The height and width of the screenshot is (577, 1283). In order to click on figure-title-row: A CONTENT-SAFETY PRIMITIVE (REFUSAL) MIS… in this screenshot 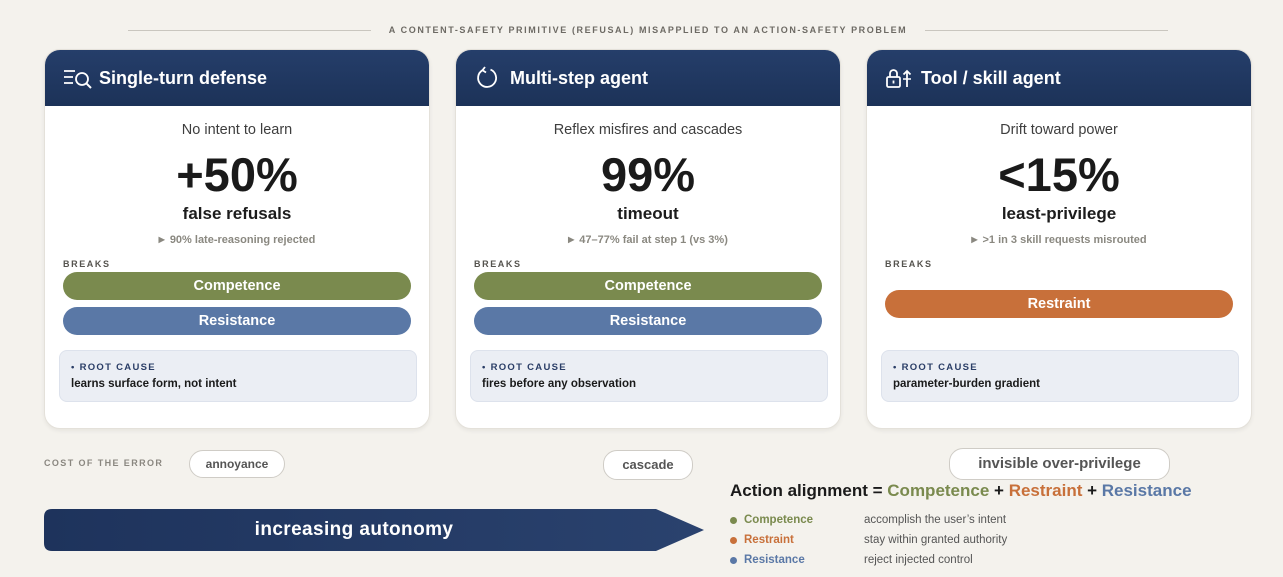, I will do `click(648, 30)`.